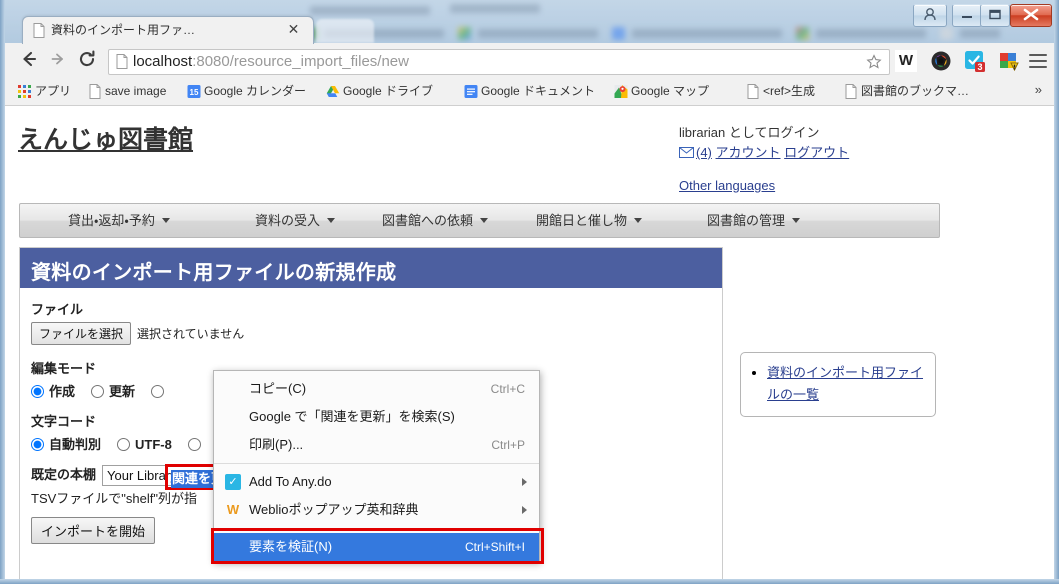  I want to click on site-title-link: えんじゅ図書館, so click(105, 138).